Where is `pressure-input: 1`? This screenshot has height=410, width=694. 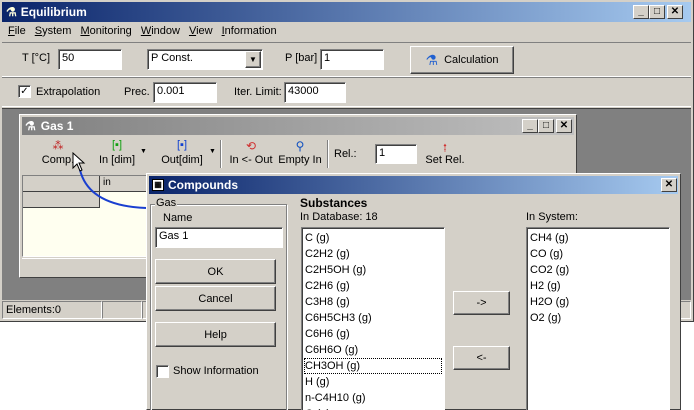
pressure-input: 1 is located at coordinates (352, 59).